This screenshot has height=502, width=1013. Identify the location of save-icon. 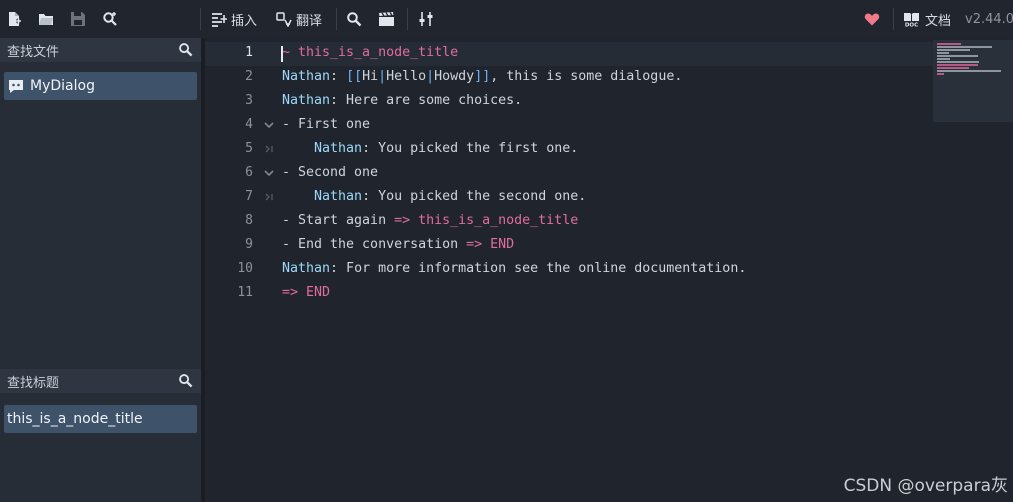
(78, 19).